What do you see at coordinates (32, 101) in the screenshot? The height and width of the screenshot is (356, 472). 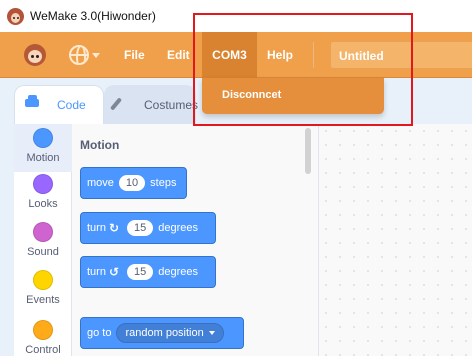 I see `code-icon` at bounding box center [32, 101].